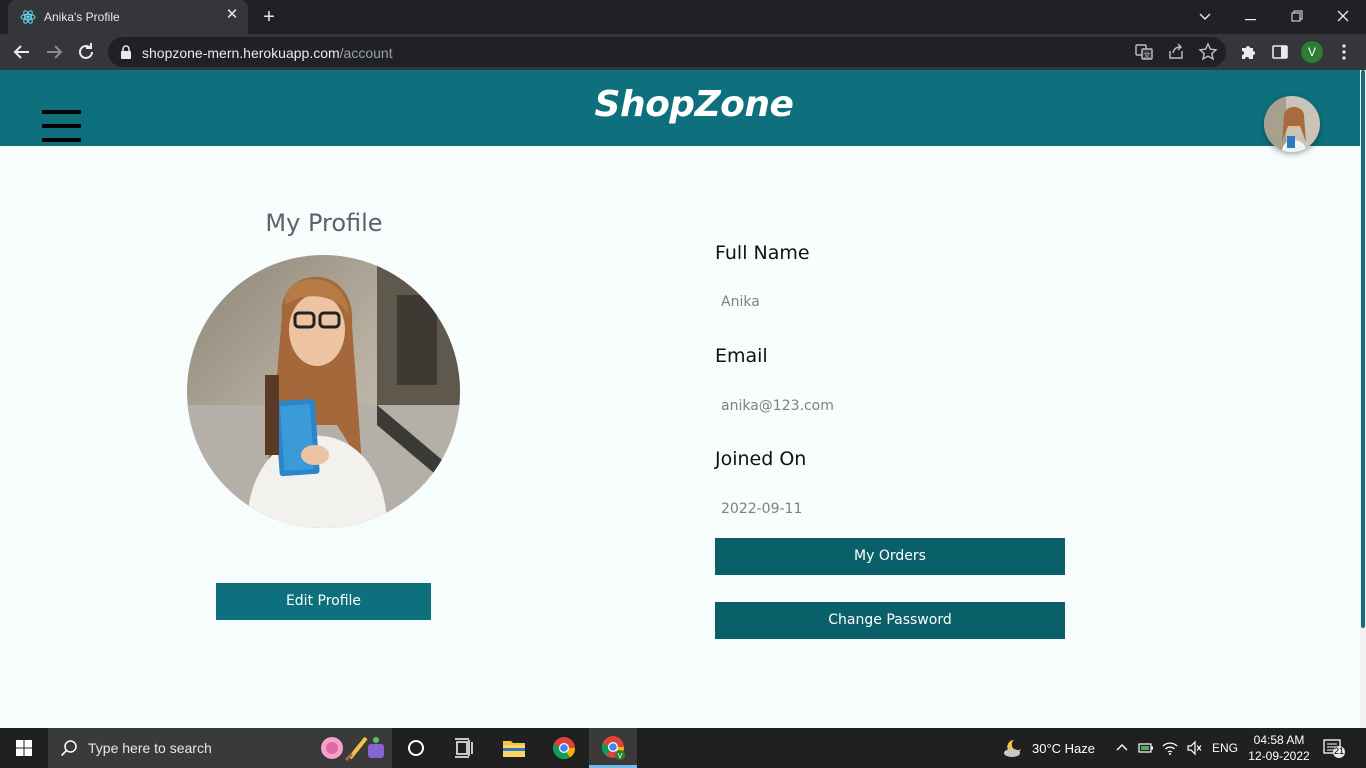 The height and width of the screenshot is (768, 1366). I want to click on start-button, so click(24, 748).